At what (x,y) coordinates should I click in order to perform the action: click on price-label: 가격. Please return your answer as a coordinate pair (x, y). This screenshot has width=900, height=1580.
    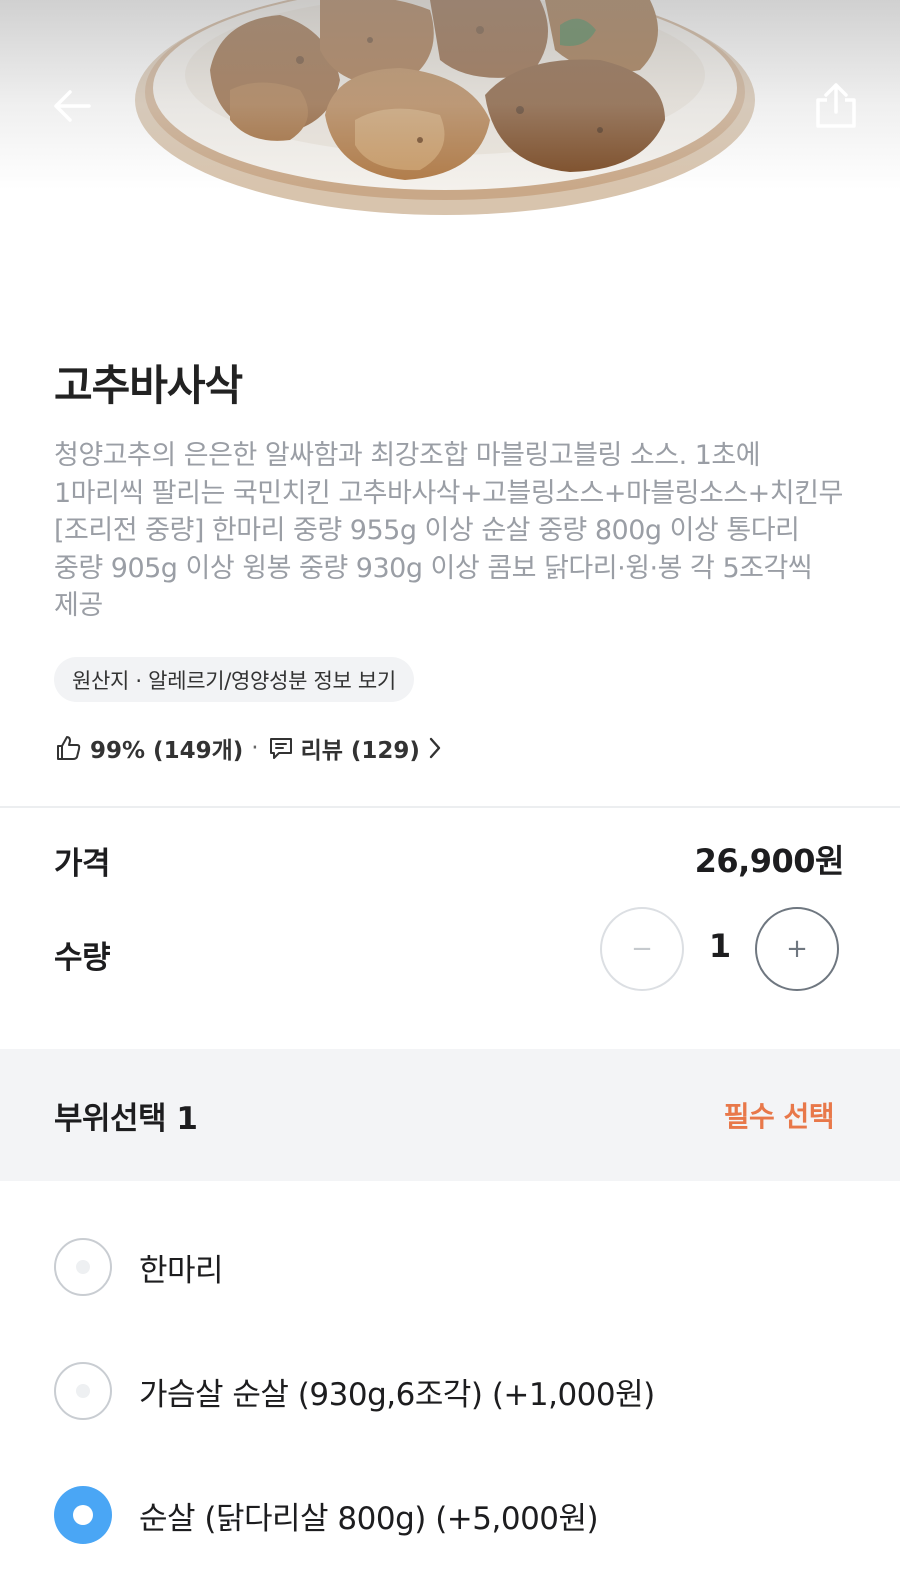
    Looking at the image, I should click on (82, 864).